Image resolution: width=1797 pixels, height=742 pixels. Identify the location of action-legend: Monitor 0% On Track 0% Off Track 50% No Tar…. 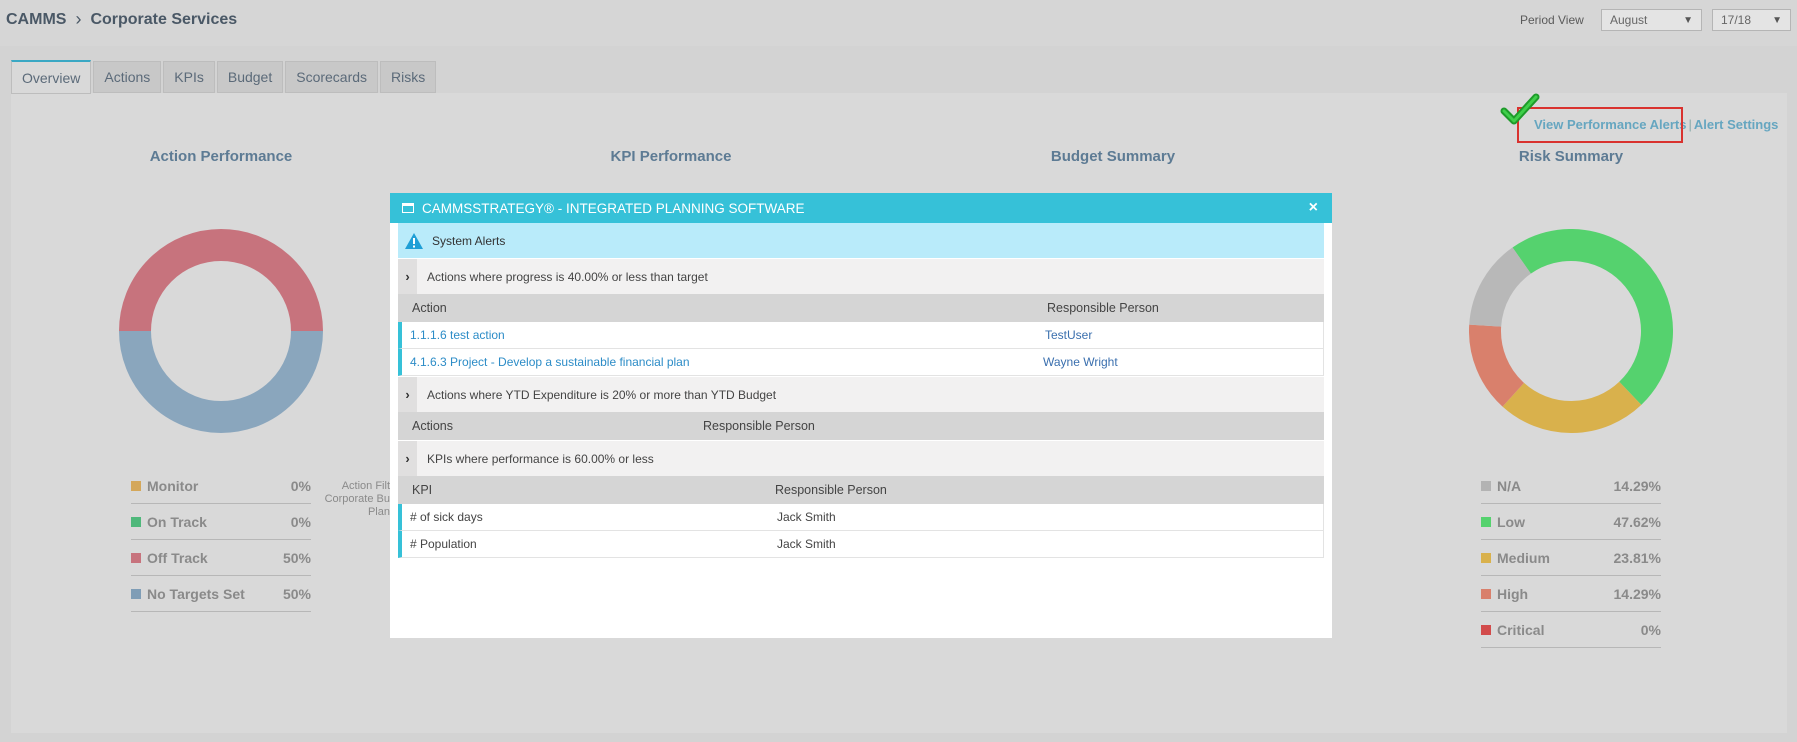
(221, 540).